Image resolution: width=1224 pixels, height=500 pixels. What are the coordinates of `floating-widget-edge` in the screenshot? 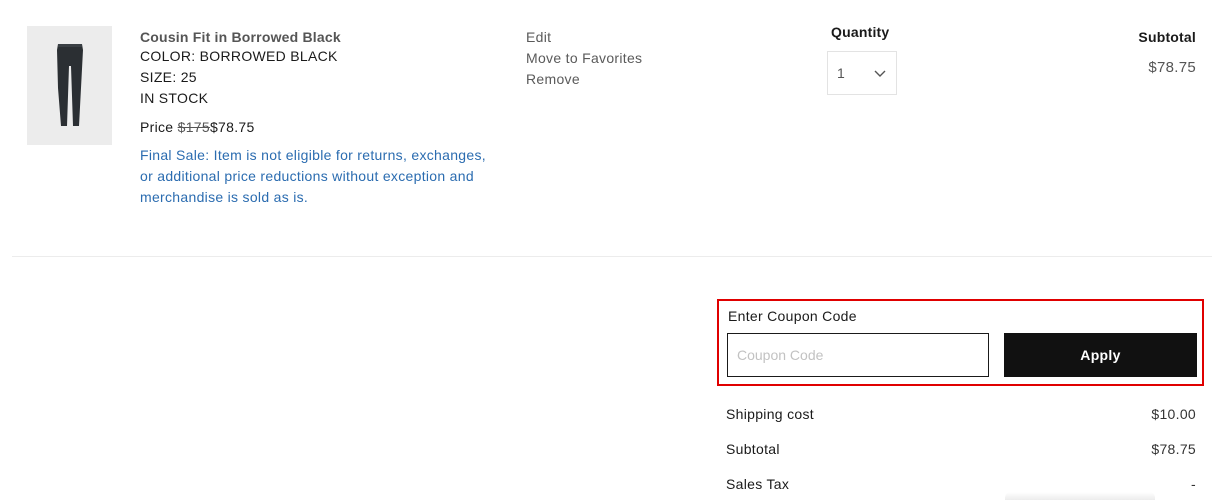 It's located at (1080, 496).